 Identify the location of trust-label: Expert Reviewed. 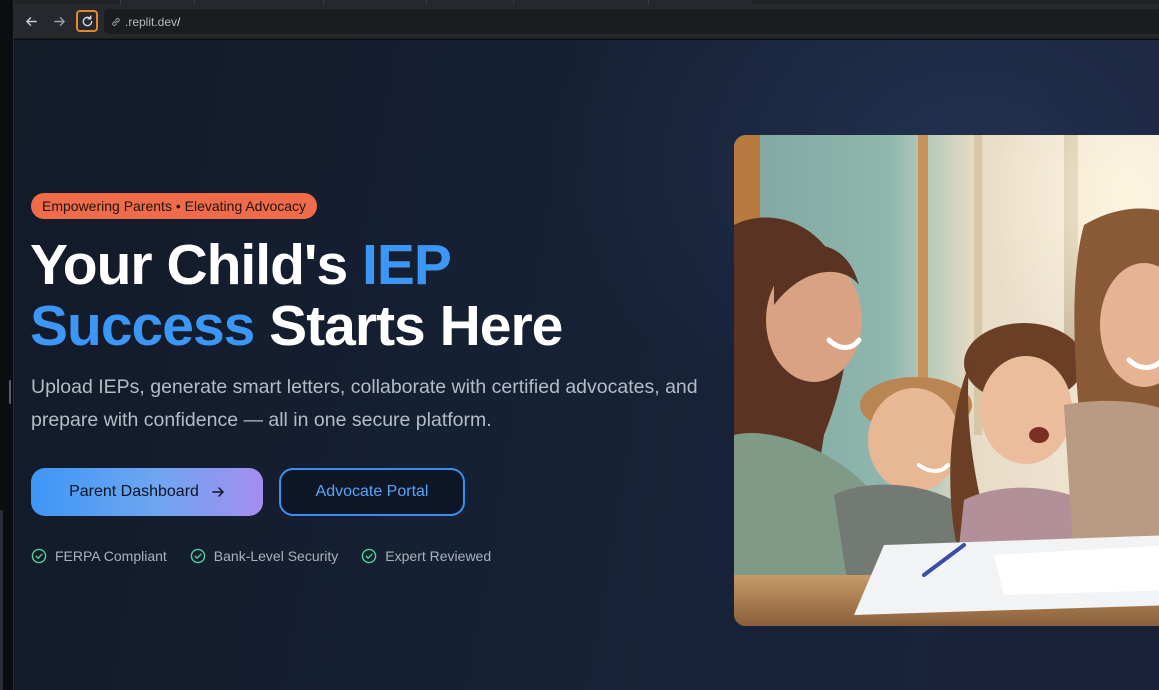
(438, 556).